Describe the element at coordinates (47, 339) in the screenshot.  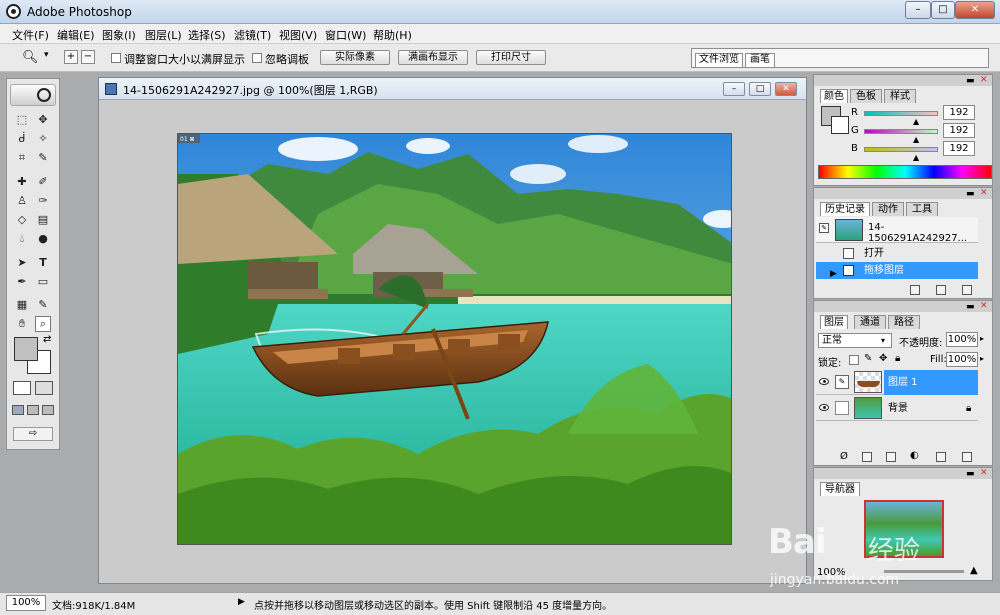
I see `swap-colors-icon: ⇄` at that location.